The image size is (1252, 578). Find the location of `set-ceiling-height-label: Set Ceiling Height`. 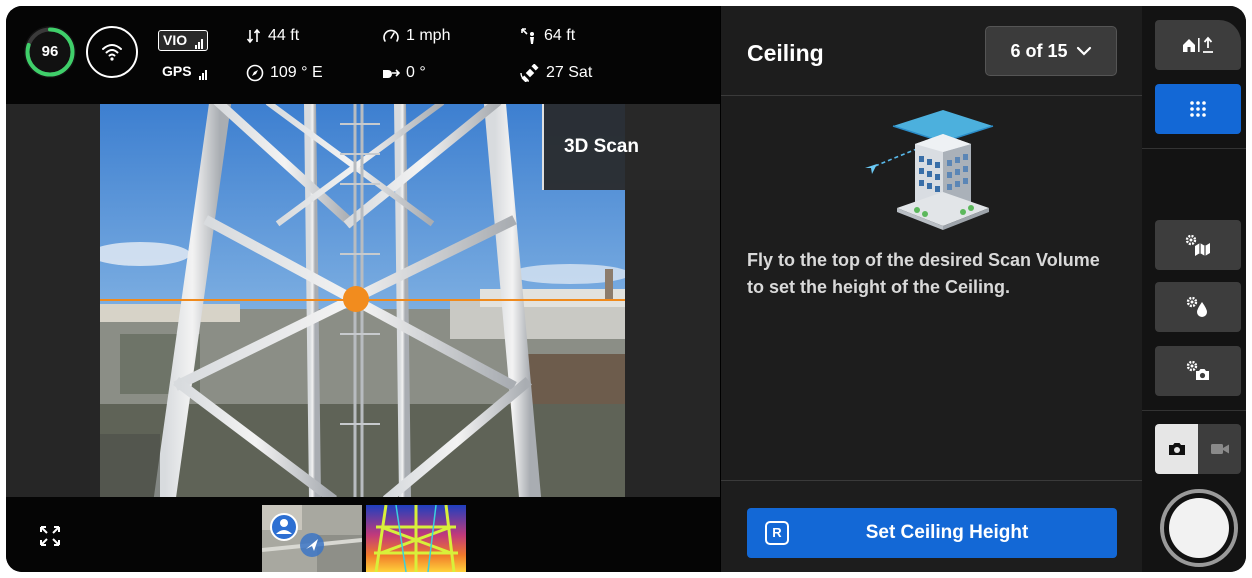

set-ceiling-height-label: Set Ceiling Height is located at coordinates (947, 532).